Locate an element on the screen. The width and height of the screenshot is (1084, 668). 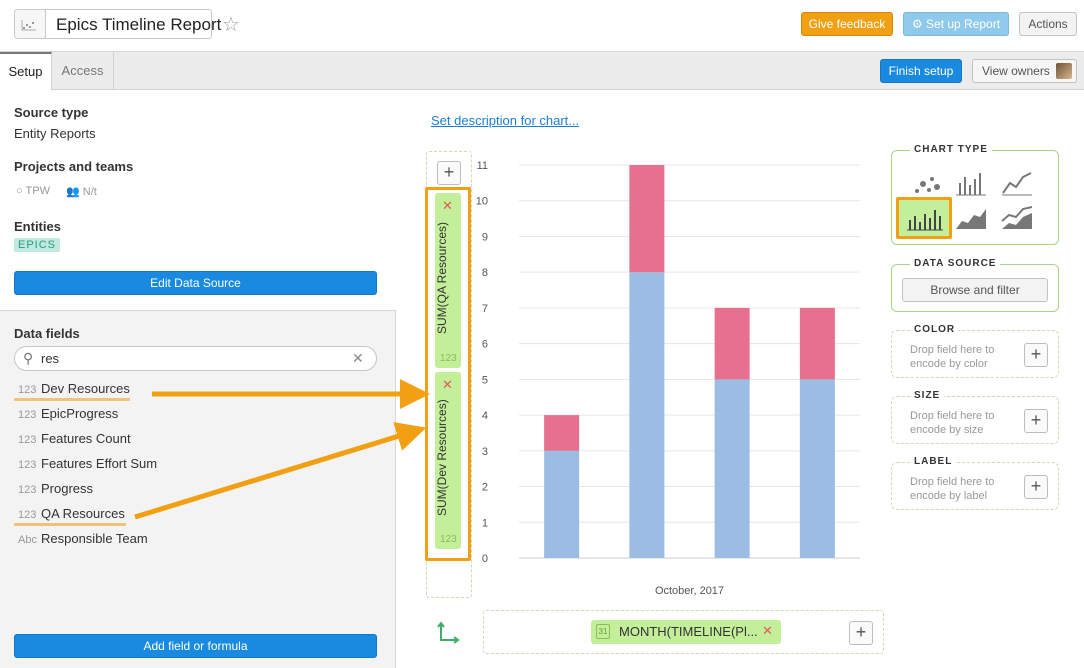
stacked-area-chart-icon is located at coordinates (1017, 217).